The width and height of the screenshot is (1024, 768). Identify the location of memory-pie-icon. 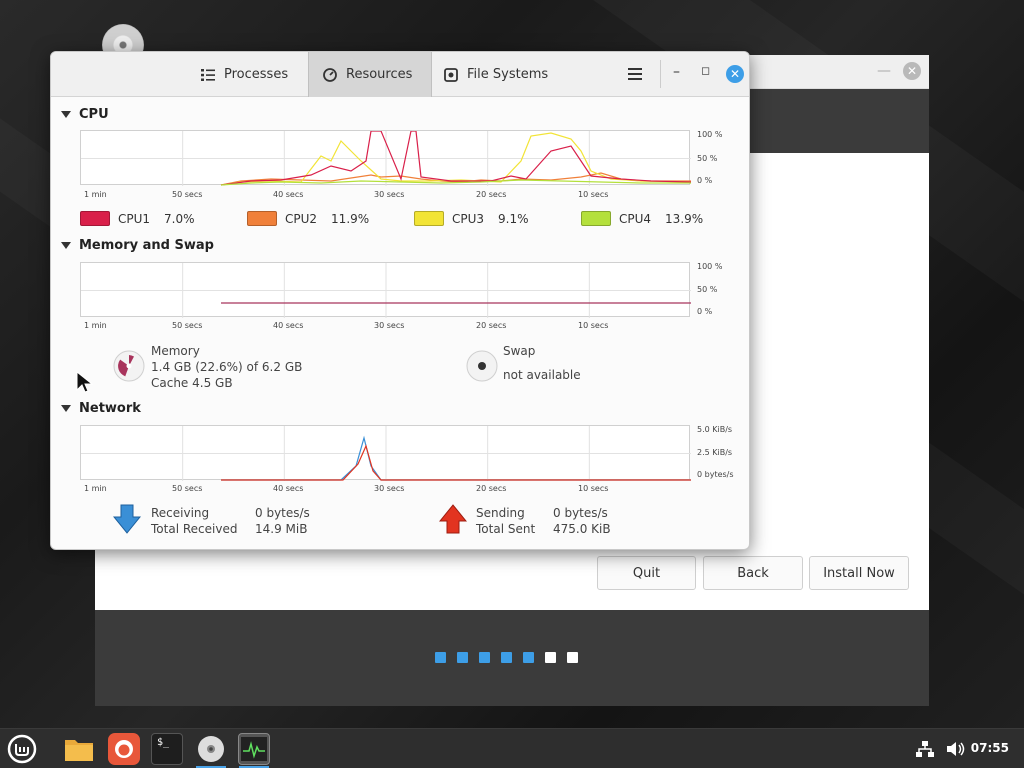
(129, 366).